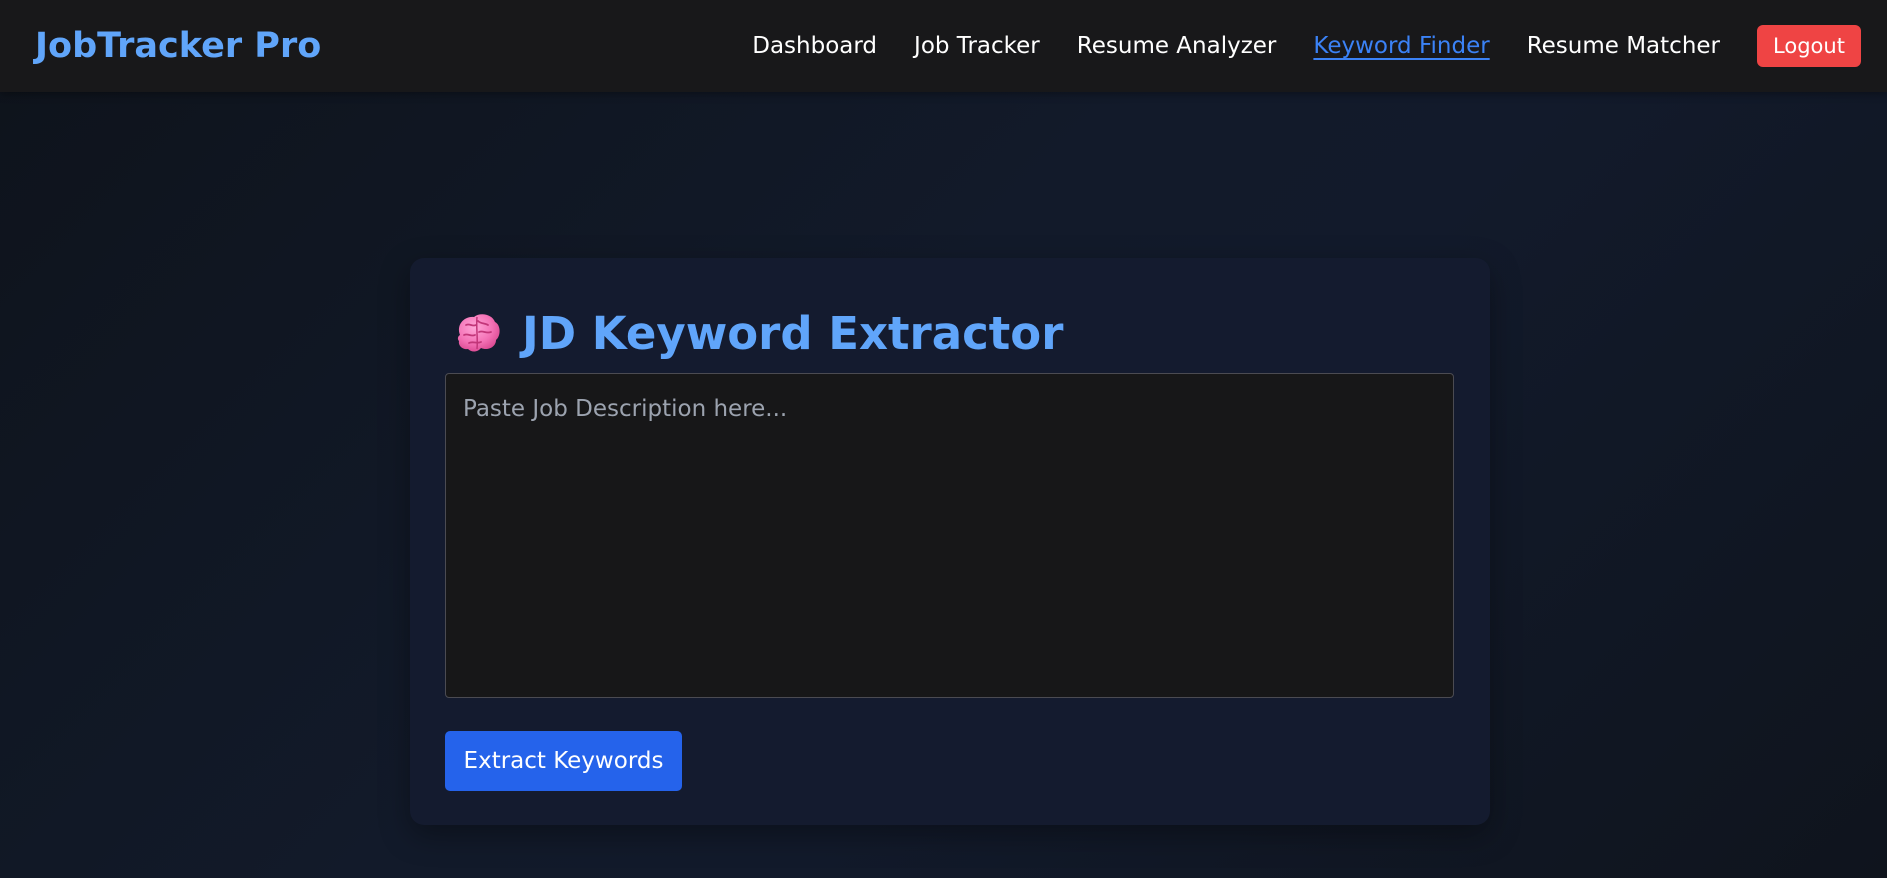 The width and height of the screenshot is (1887, 878). I want to click on card-title: JD Keyword Extractor, so click(793, 333).